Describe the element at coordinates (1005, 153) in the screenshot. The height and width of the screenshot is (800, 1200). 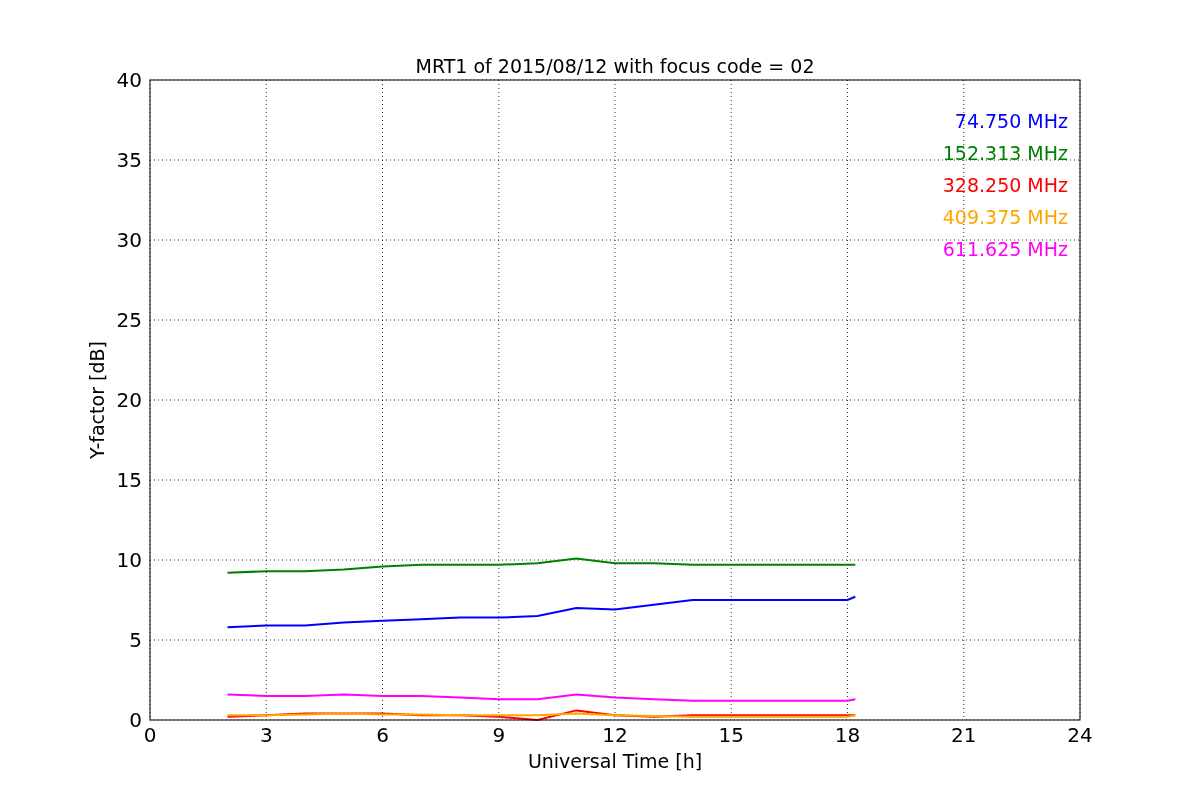
I see `legend-label: 152.313 MHz` at that location.